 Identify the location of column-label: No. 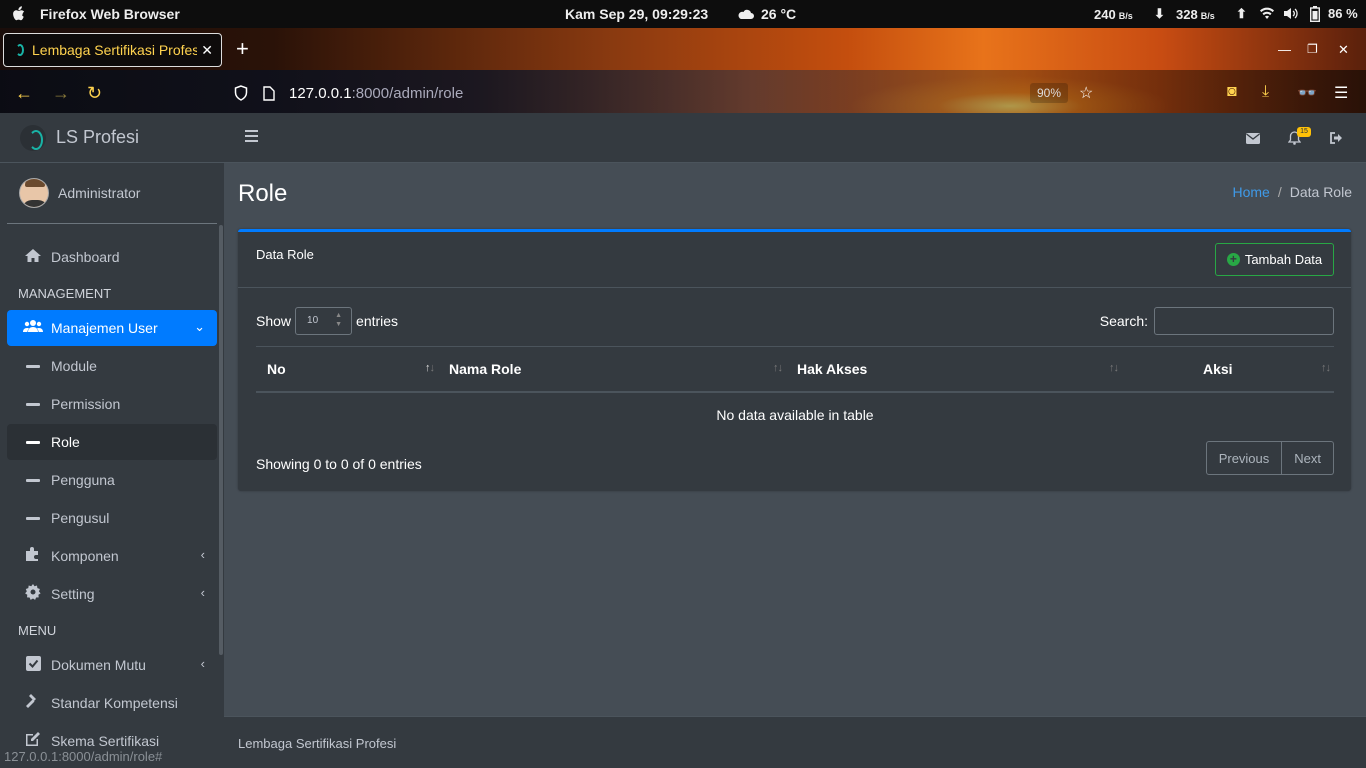
(276, 368).